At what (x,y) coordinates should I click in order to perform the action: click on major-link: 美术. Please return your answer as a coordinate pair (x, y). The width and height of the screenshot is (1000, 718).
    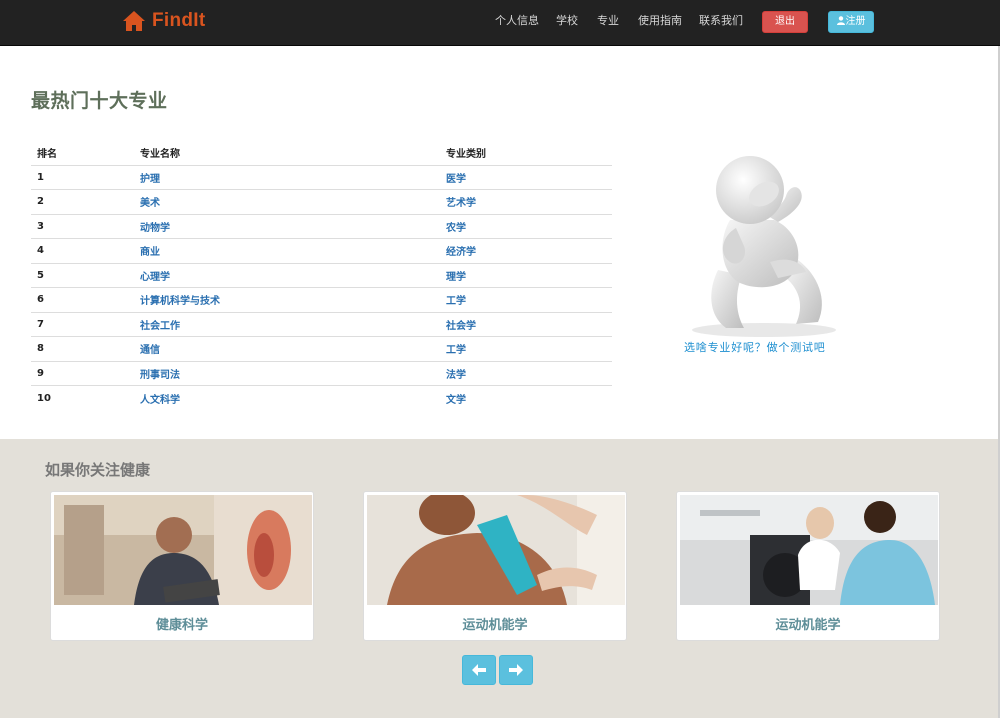
    Looking at the image, I should click on (287, 202).